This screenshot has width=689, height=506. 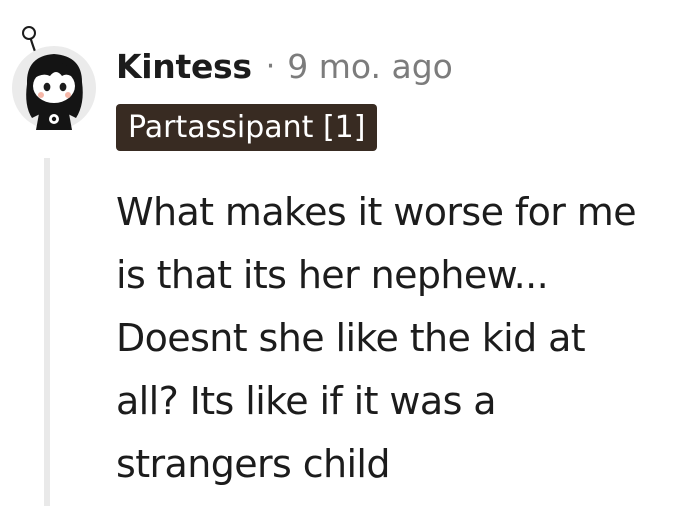 I want to click on comment-text-line: What makes it worse for me, so click(x=376, y=212).